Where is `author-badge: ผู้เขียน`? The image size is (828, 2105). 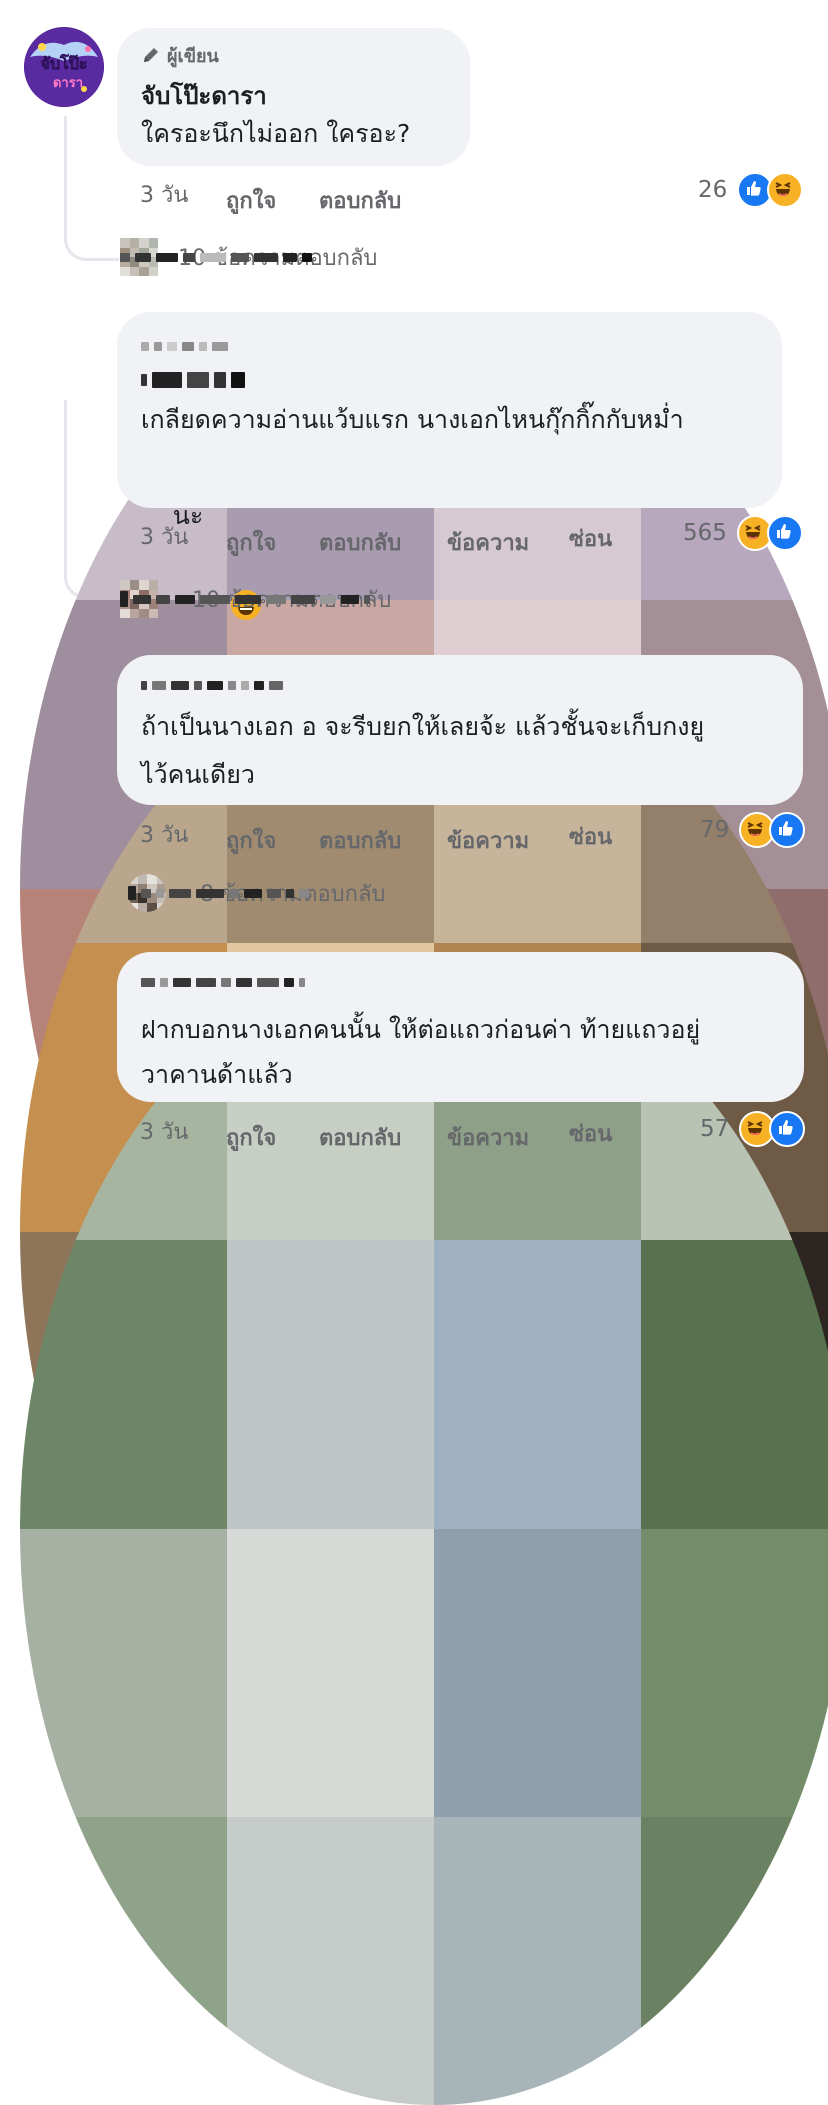
author-badge: ผู้เขียน is located at coordinates (180, 55).